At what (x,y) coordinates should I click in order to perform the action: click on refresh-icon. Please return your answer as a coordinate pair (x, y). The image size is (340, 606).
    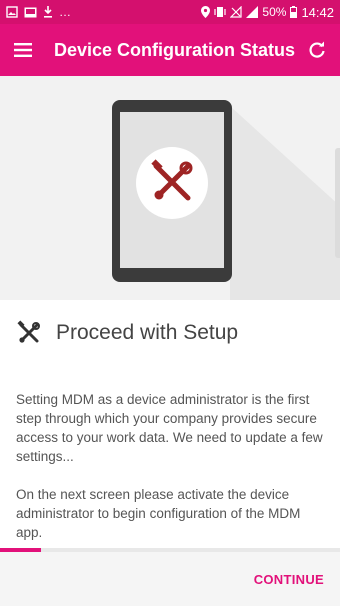
    Looking at the image, I should click on (317, 50).